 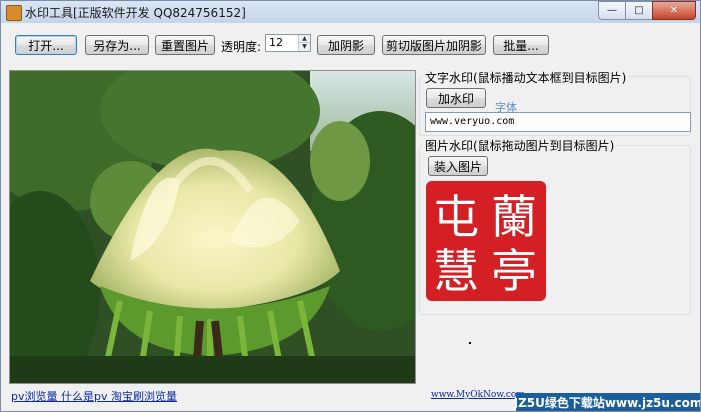 I want to click on seal-graphic: 蘭 亭 屯 慧, so click(x=486, y=241).